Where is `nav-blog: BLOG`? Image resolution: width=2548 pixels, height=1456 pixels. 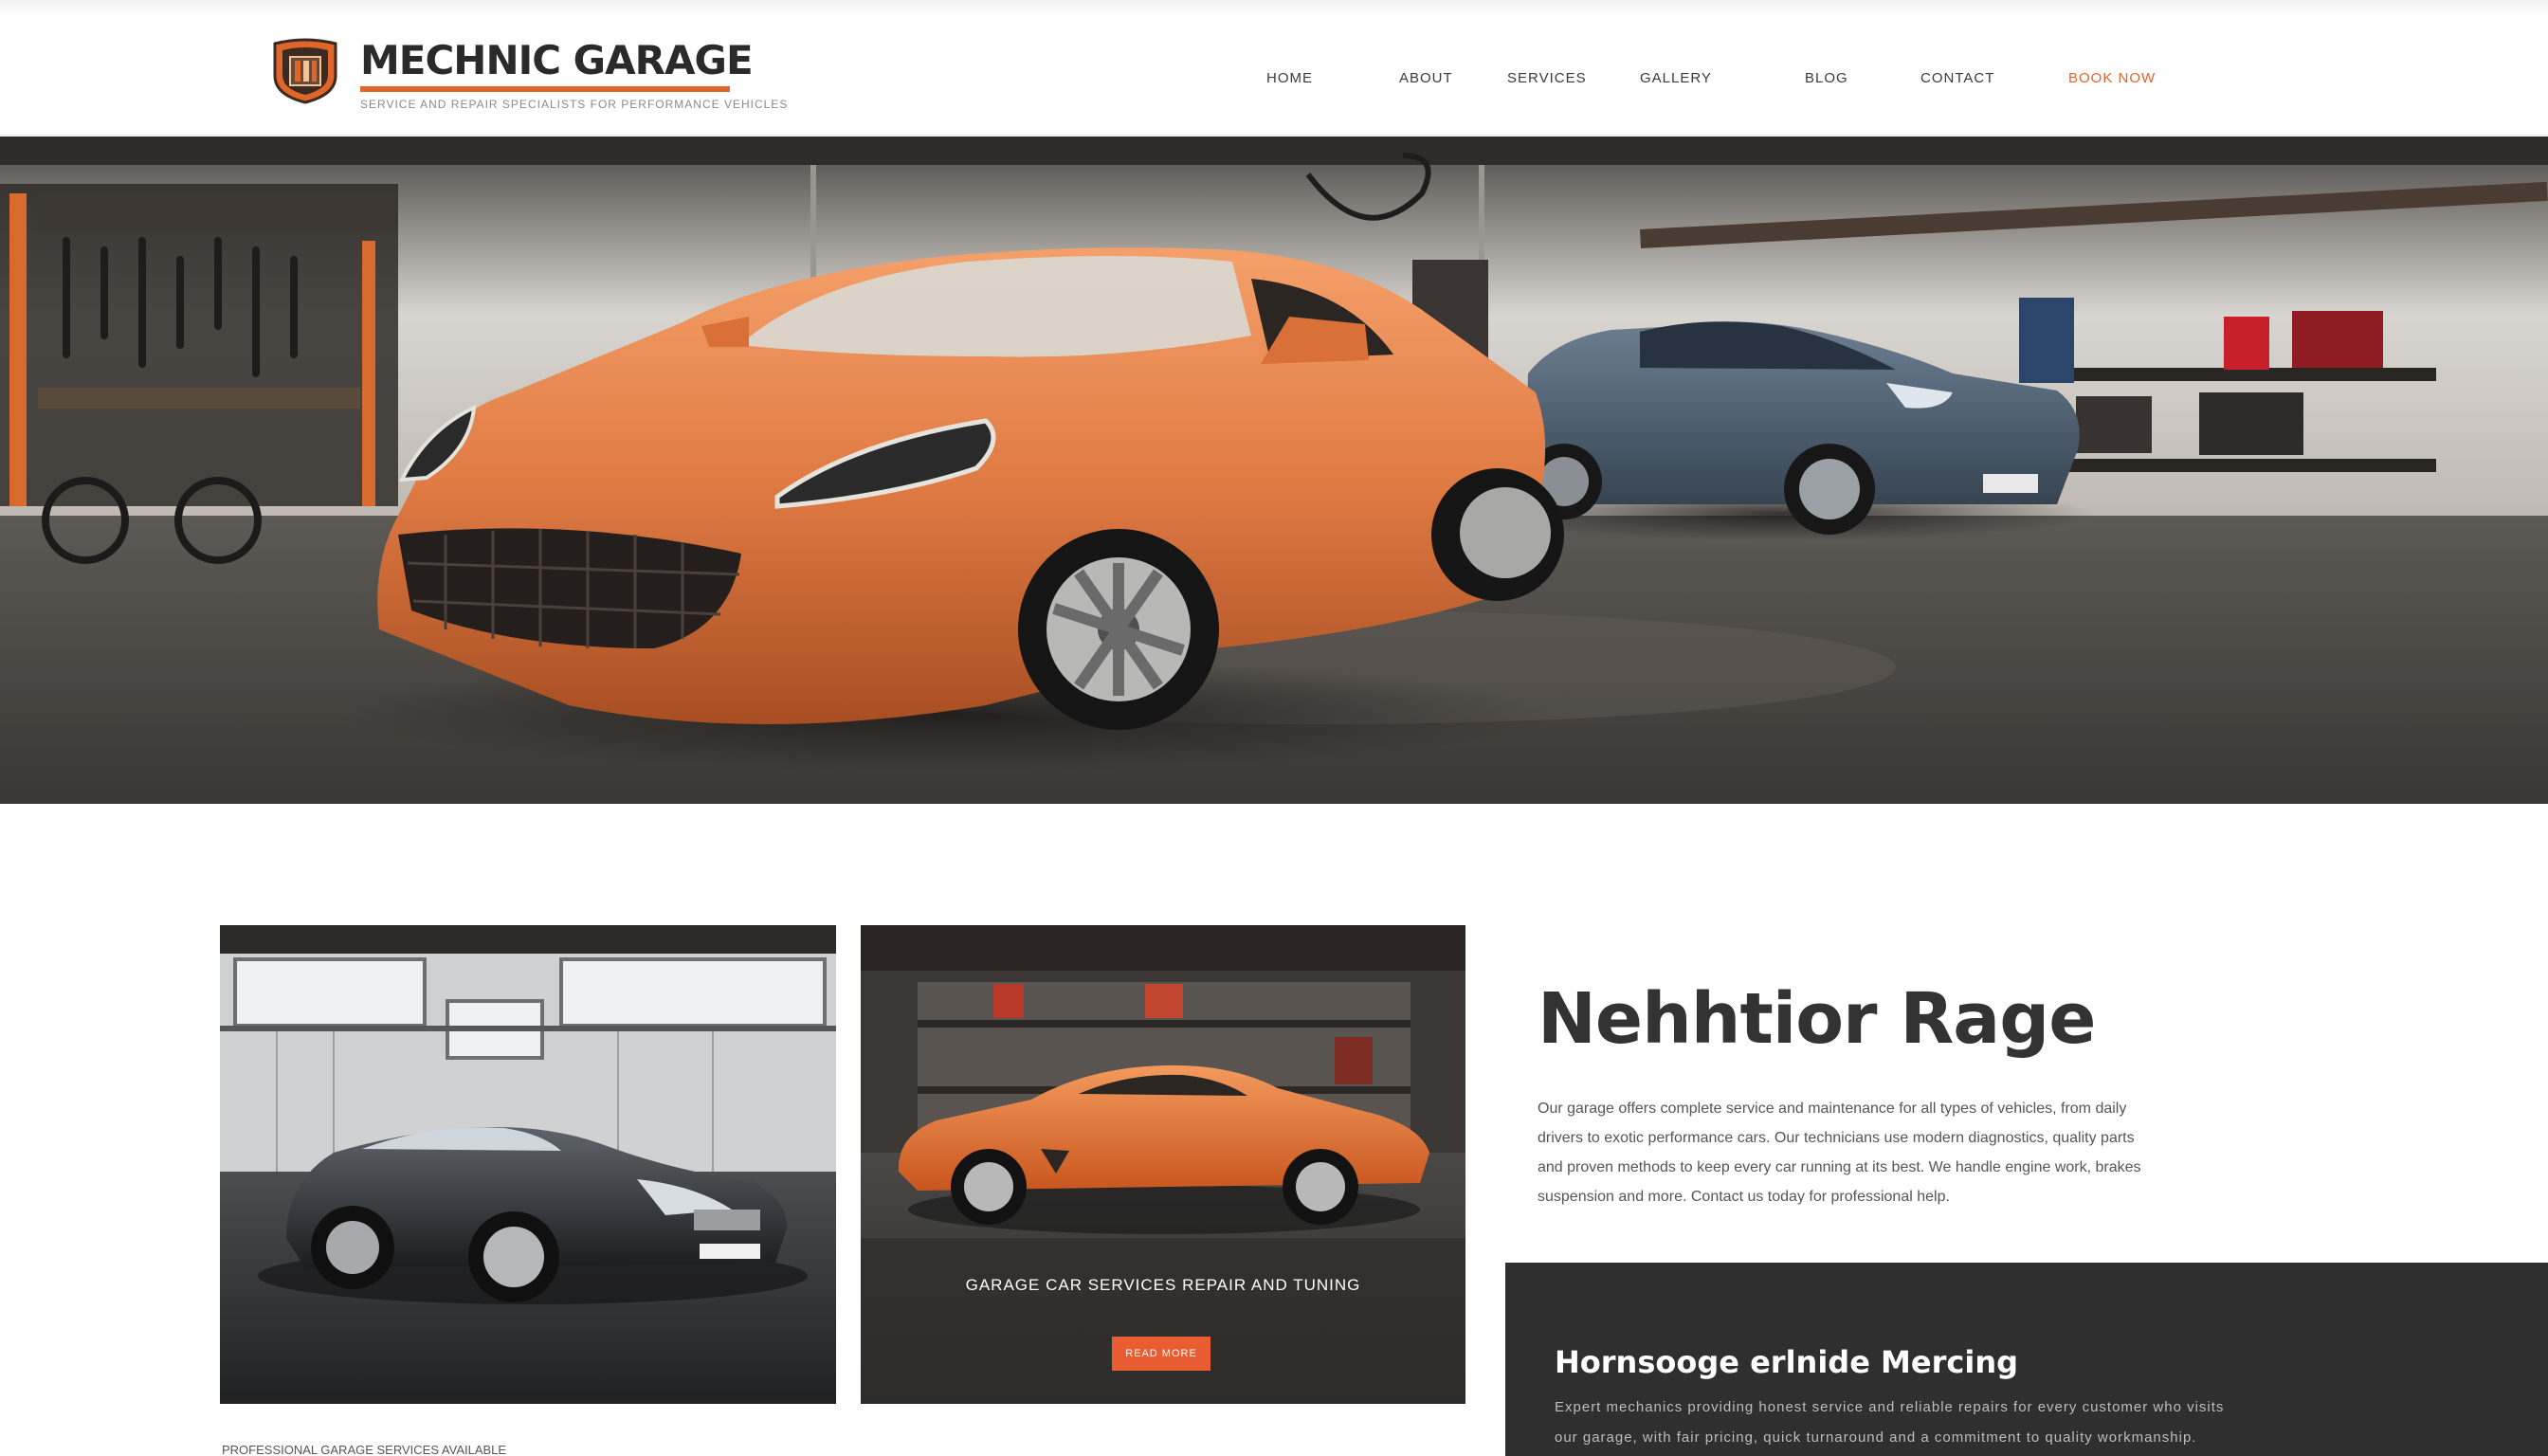
nav-blog: BLOG is located at coordinates (1826, 78).